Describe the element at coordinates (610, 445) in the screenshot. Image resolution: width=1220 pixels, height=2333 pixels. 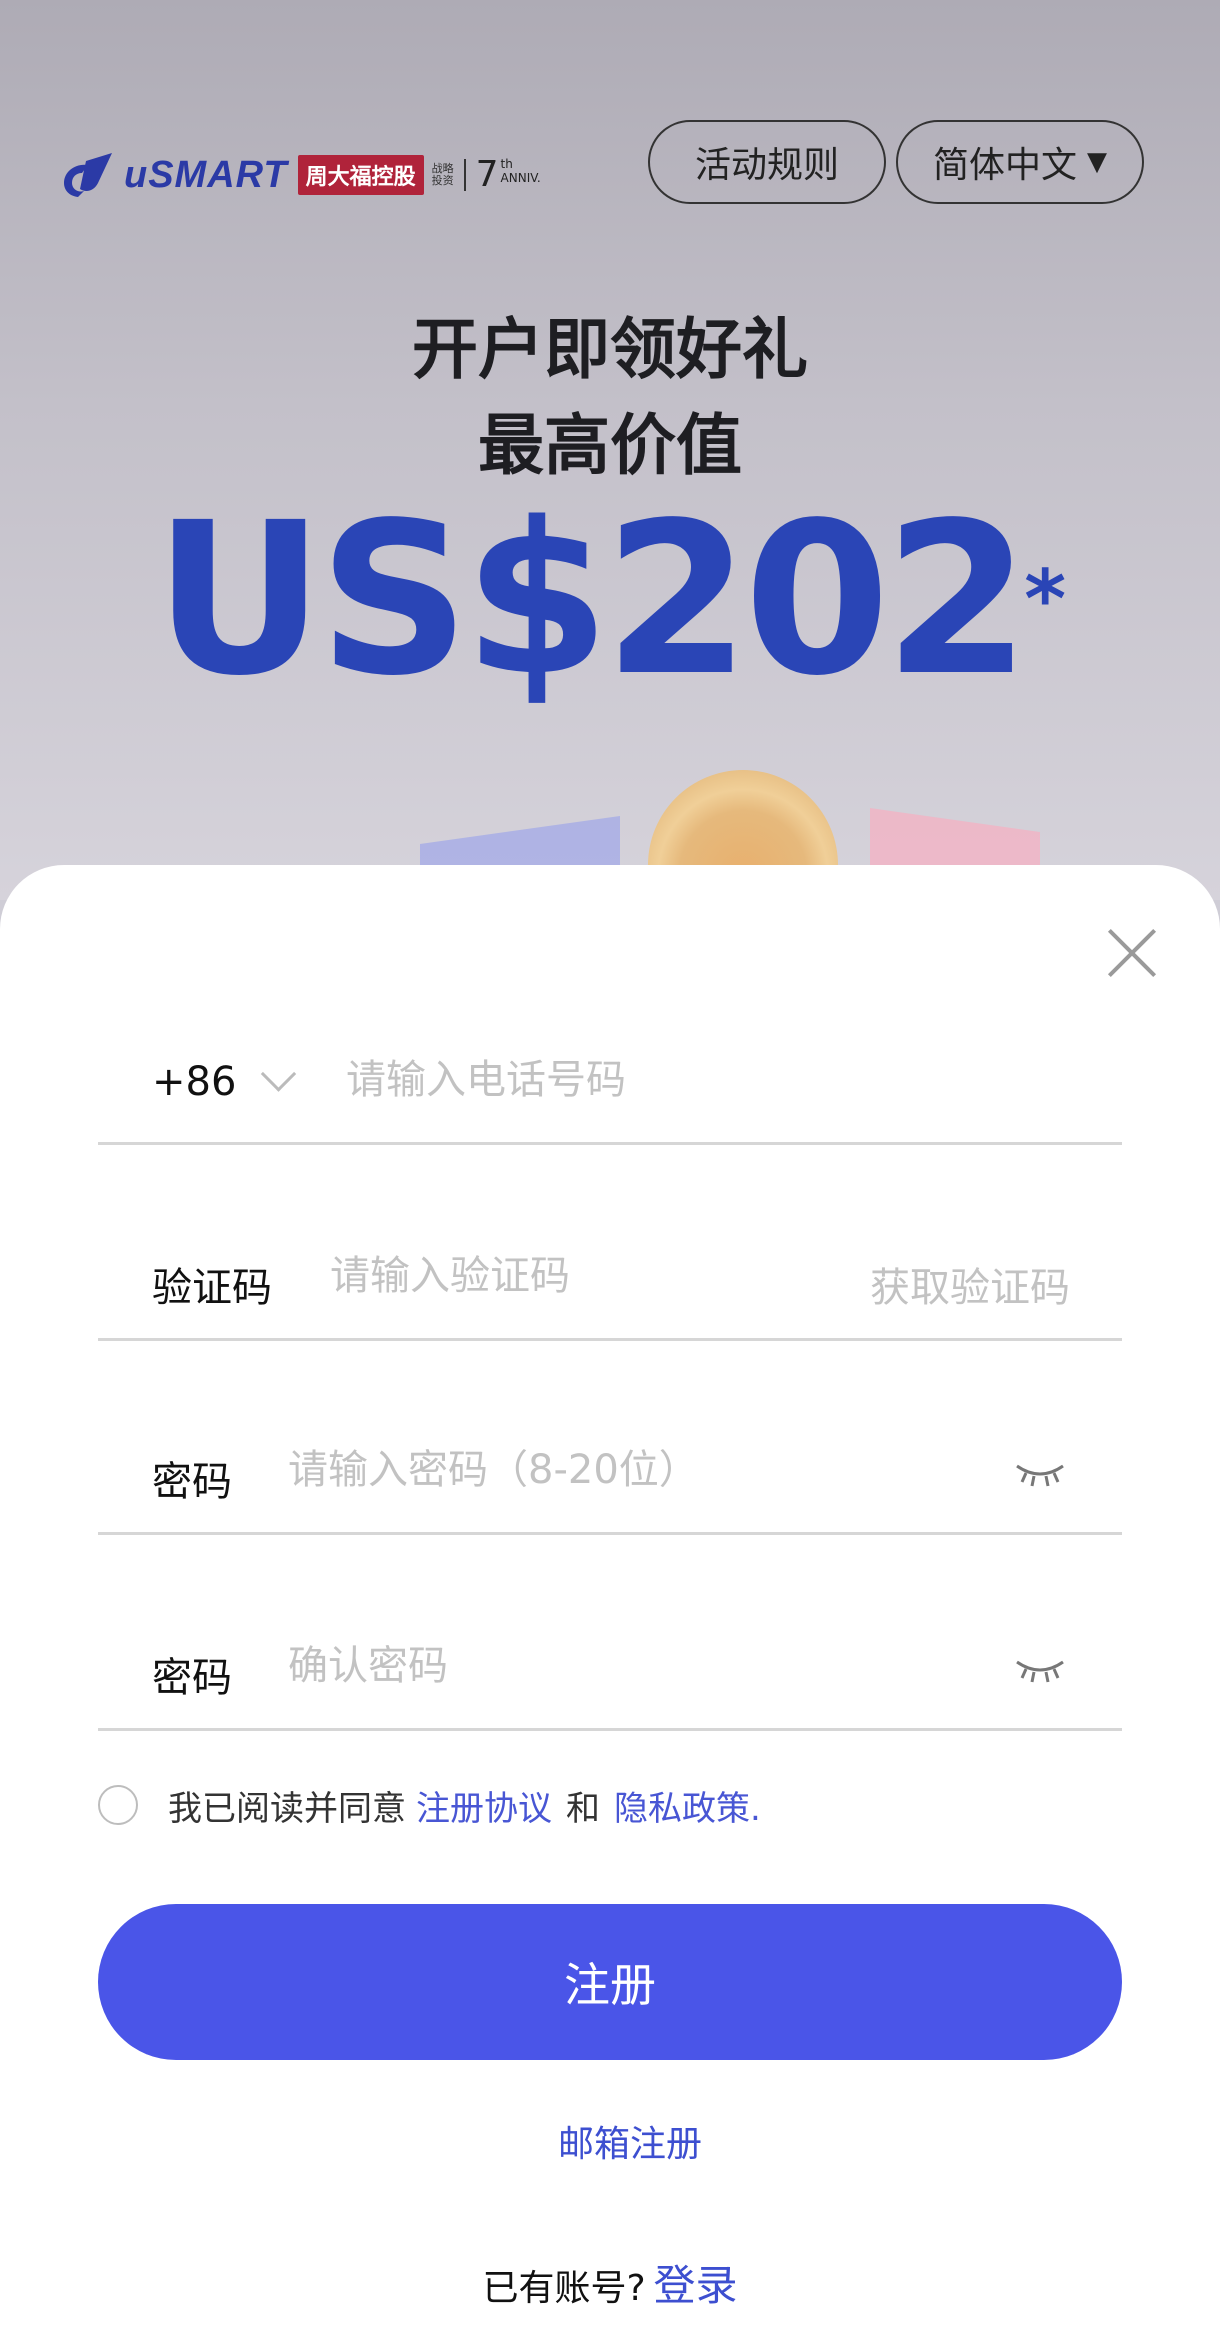
I see `promo-subheadline: 最高价值` at that location.